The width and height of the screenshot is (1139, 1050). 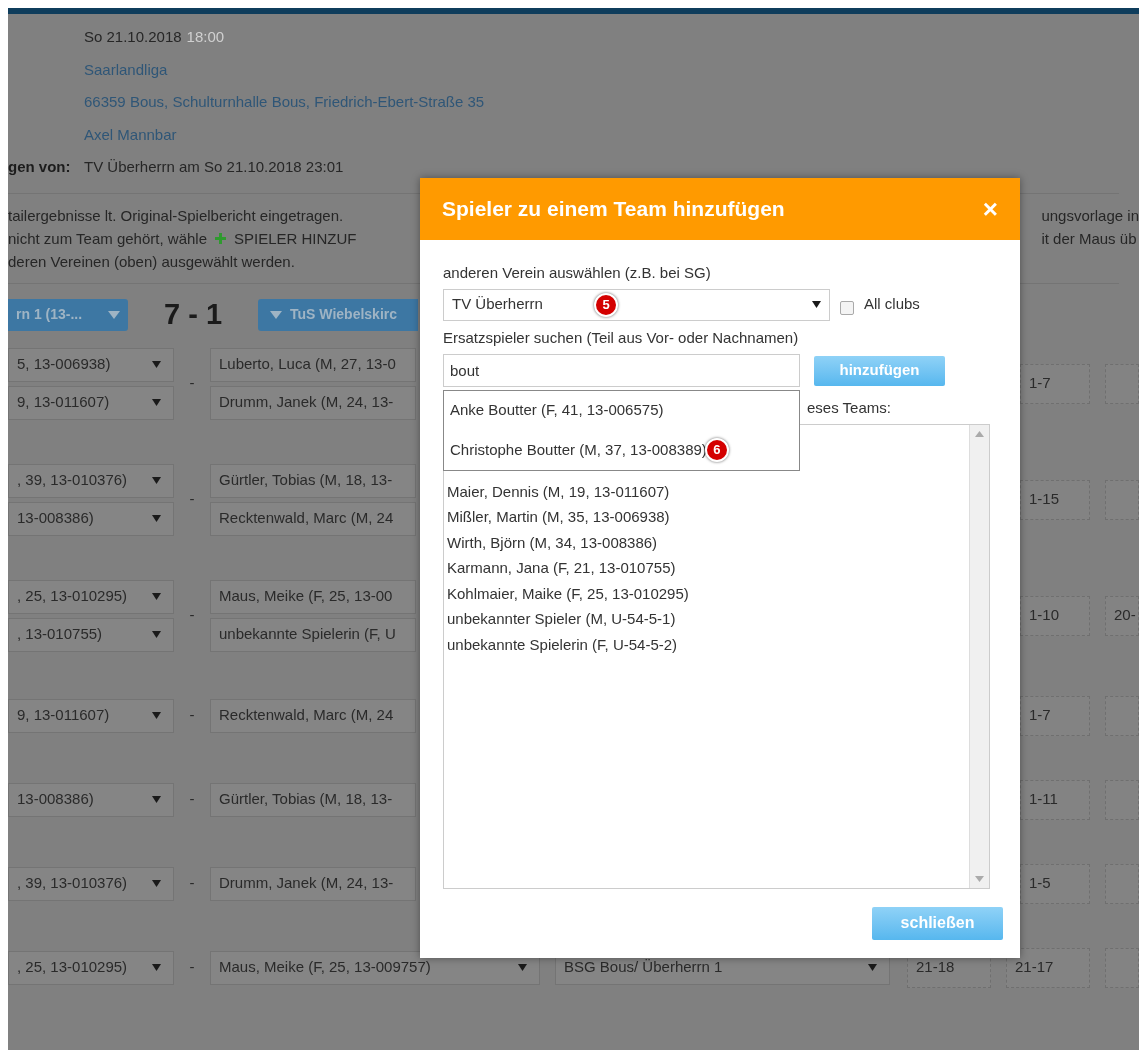 What do you see at coordinates (1090, 215) in the screenshot?
I see `notice-text: ungsvorlage in` at bounding box center [1090, 215].